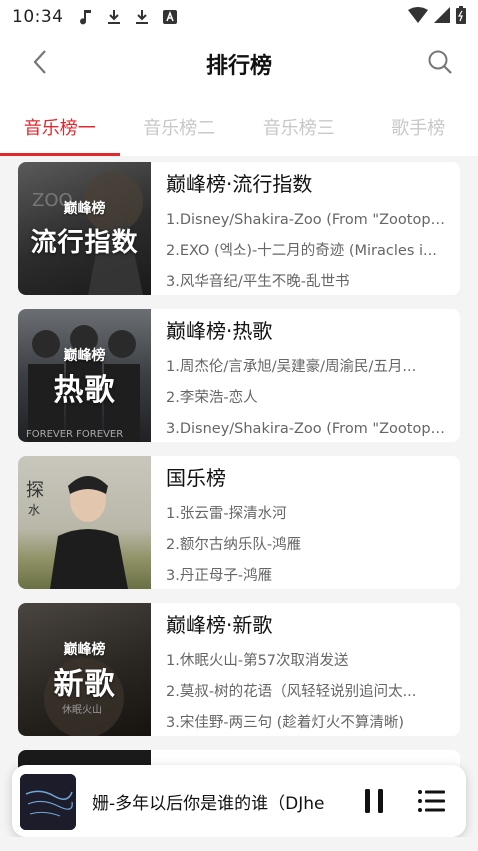 The image size is (478, 851). I want to click on song-item: 2.额尔古纳乐队-鸿雁, so click(234, 545).